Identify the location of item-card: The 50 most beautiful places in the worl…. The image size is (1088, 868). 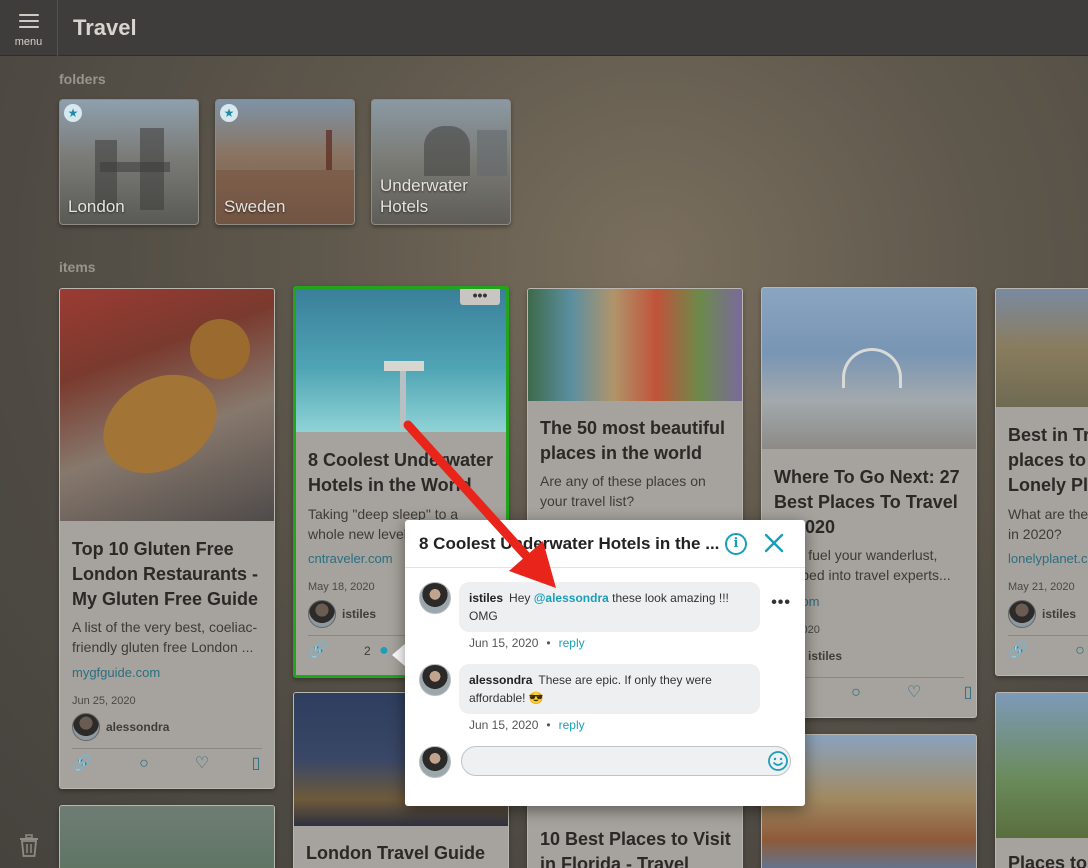
(635, 408).